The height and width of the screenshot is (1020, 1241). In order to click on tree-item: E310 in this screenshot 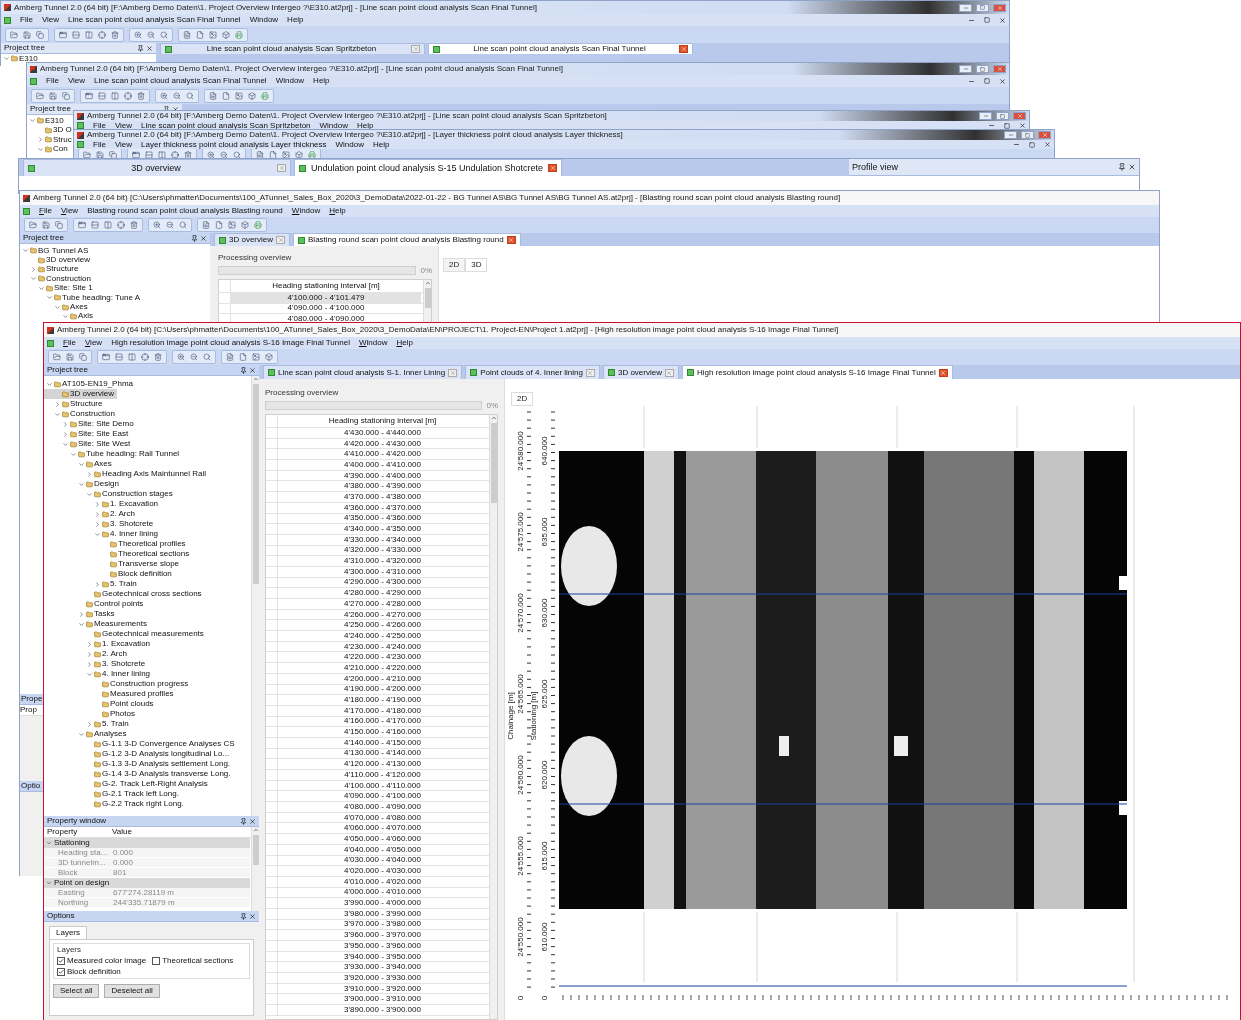, I will do `click(47, 121)`.